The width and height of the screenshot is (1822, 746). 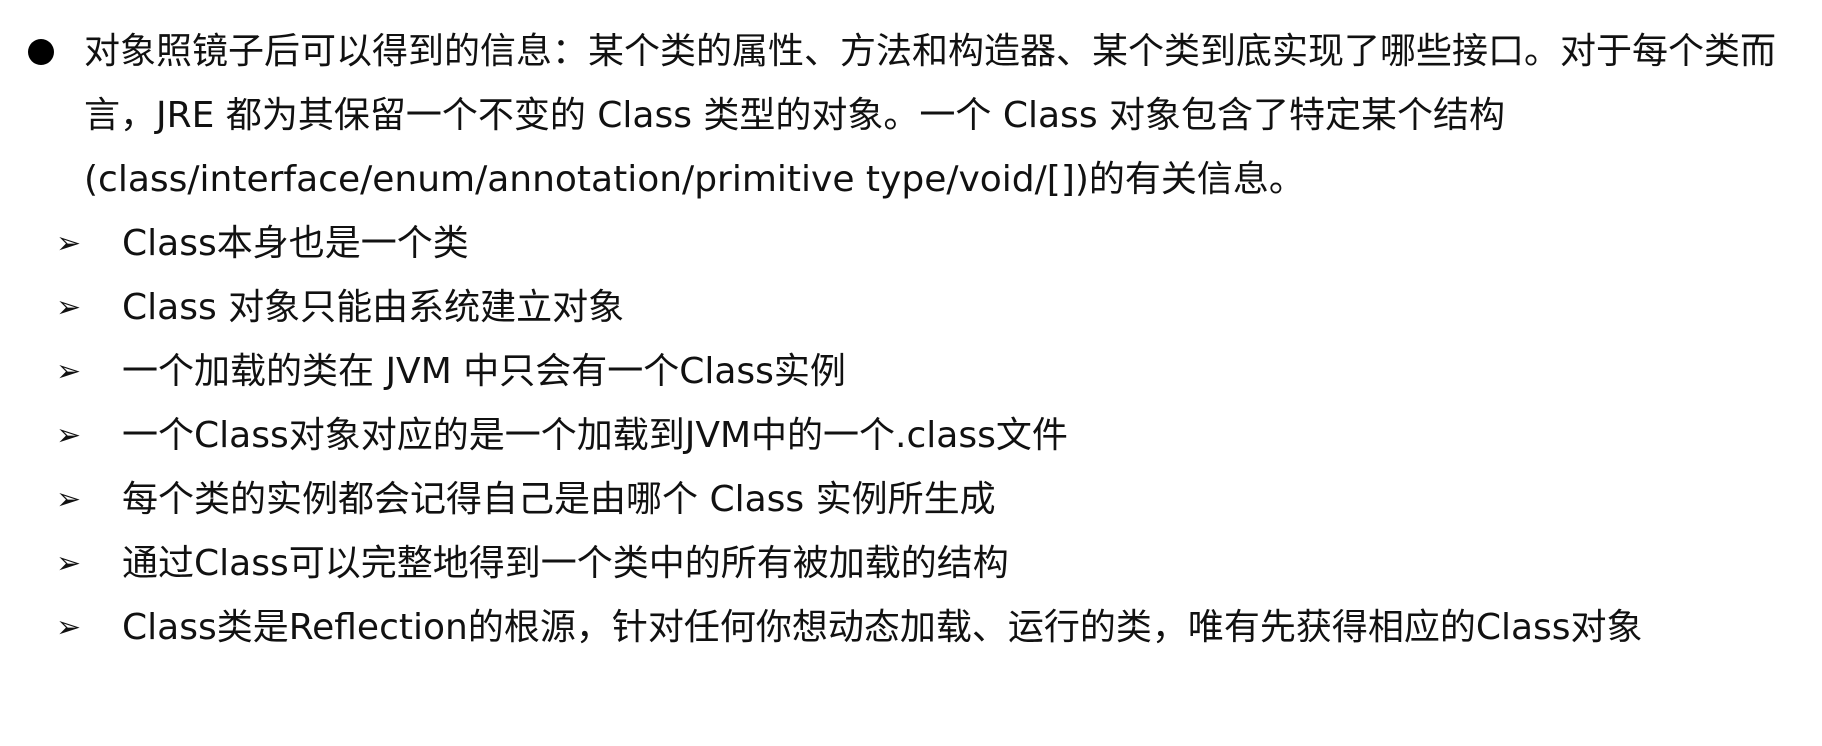 I want to click on list-item-text: 一个加载的类在 JVM 中只会有一个Class实例, so click(x=484, y=371).